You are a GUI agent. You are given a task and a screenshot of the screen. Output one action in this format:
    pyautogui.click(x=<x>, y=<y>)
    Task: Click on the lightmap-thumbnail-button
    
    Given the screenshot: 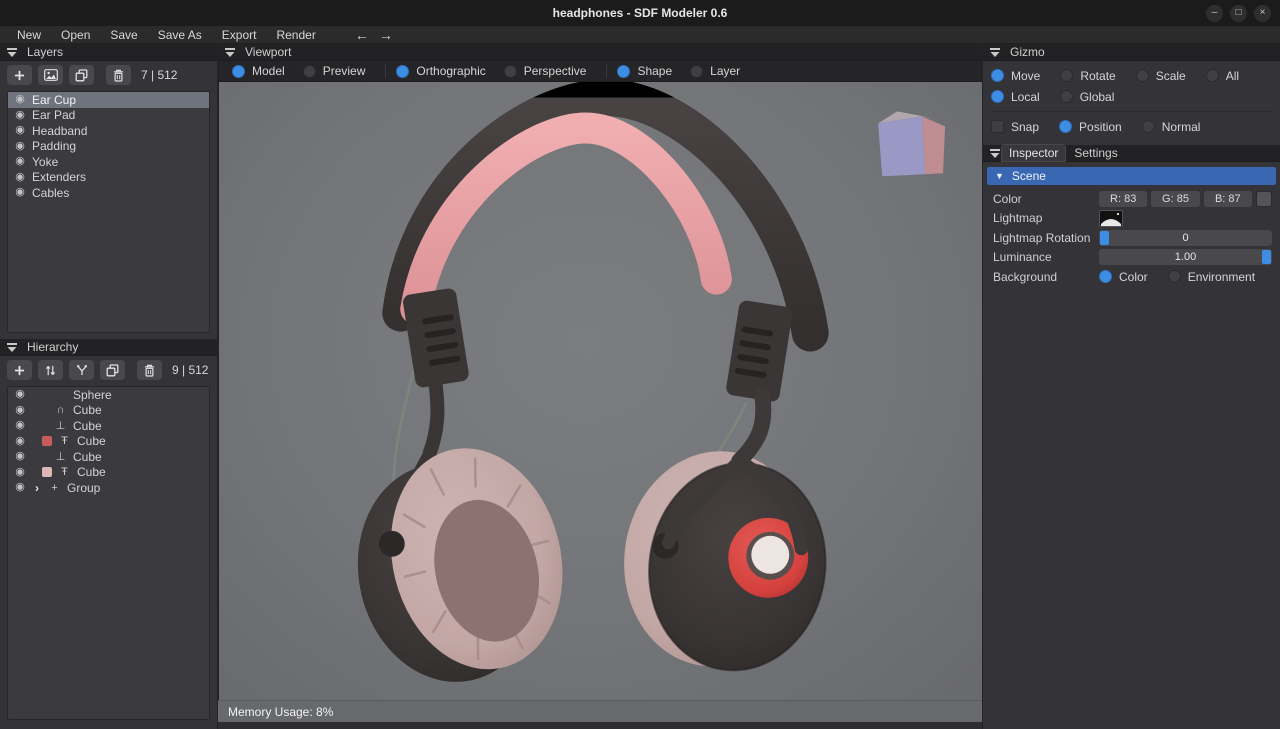 What is the action you would take?
    pyautogui.click(x=1111, y=218)
    